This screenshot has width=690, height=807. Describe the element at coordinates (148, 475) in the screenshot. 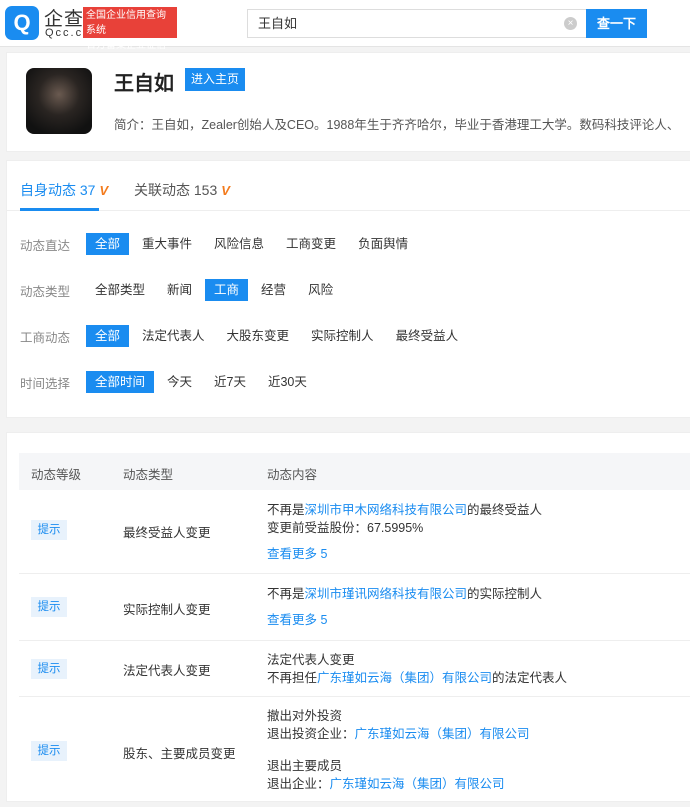

I see `column-header: 动态类型` at that location.